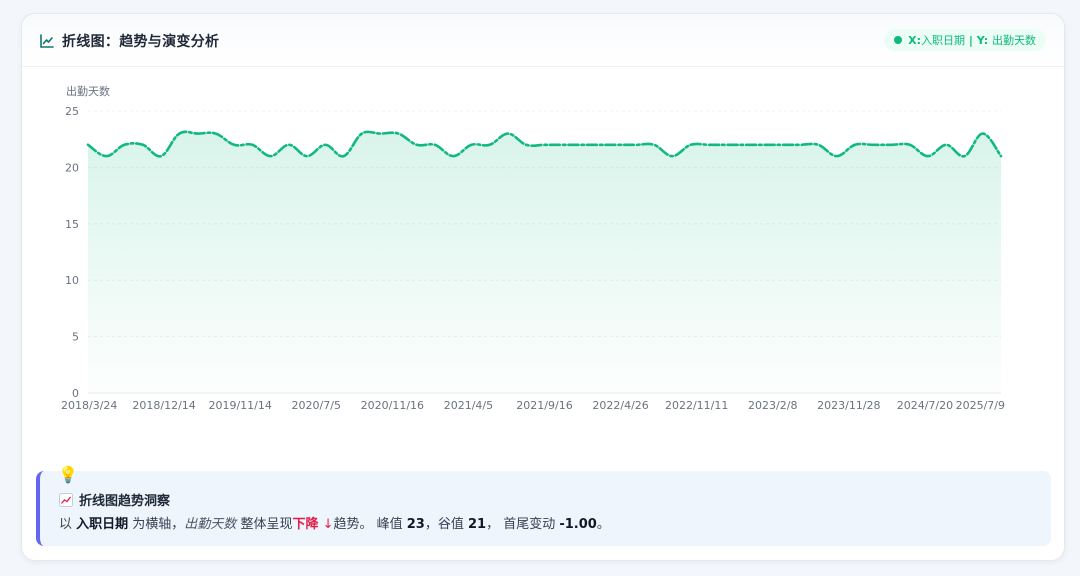 This screenshot has width=1080, height=576. I want to click on insight-p3: 整体呈现, so click(264, 524).